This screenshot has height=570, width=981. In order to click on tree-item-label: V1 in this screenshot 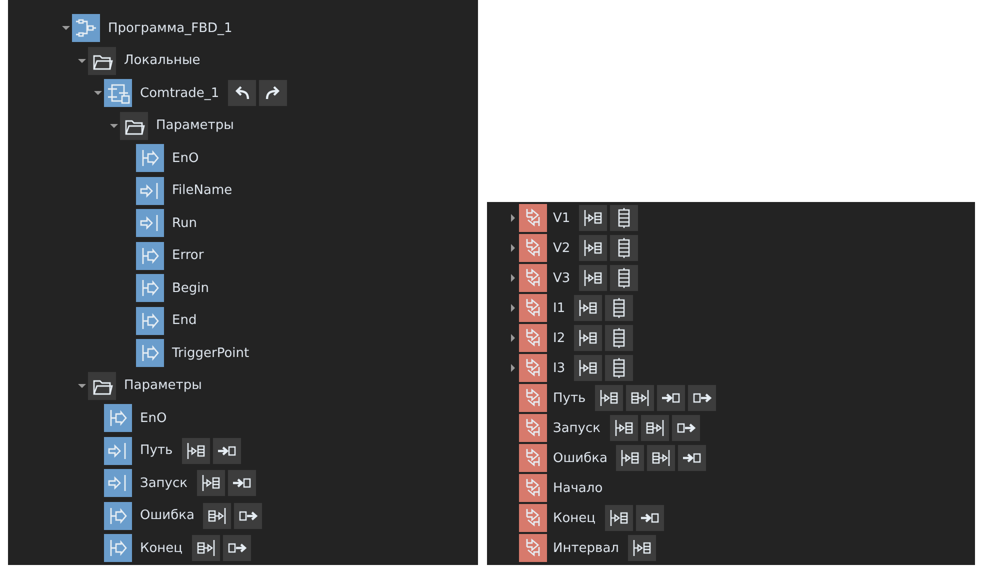, I will do `click(561, 218)`.